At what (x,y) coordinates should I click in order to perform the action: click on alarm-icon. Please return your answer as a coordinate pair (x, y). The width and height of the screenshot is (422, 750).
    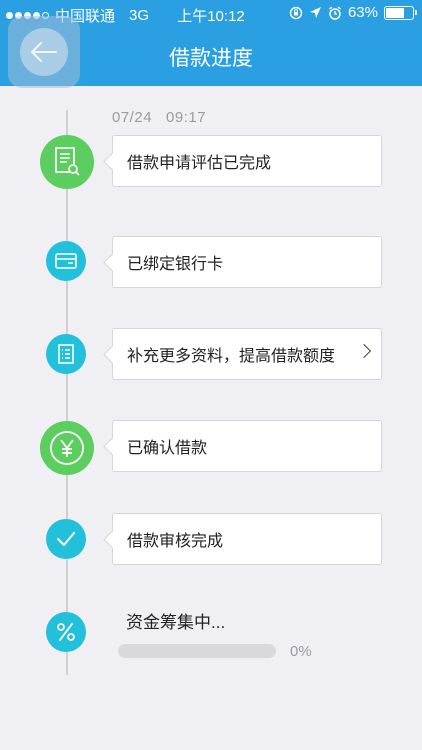
    Looking at the image, I should click on (335, 12).